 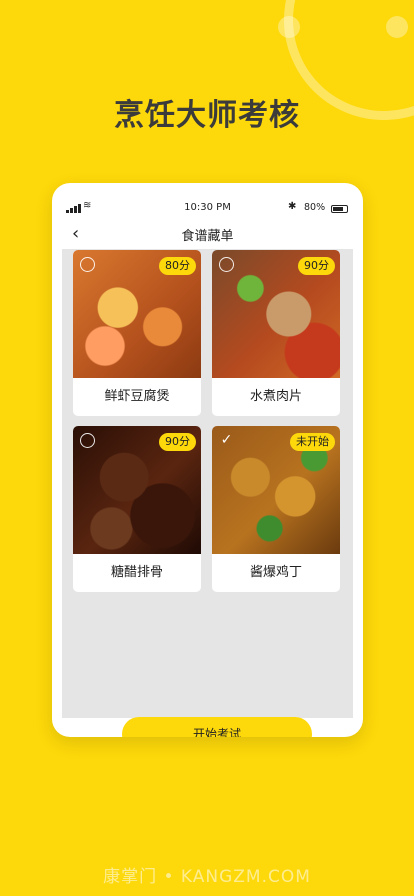 I want to click on recipe-card: 80分 鲜虾豆腐煲, so click(x=137, y=333).